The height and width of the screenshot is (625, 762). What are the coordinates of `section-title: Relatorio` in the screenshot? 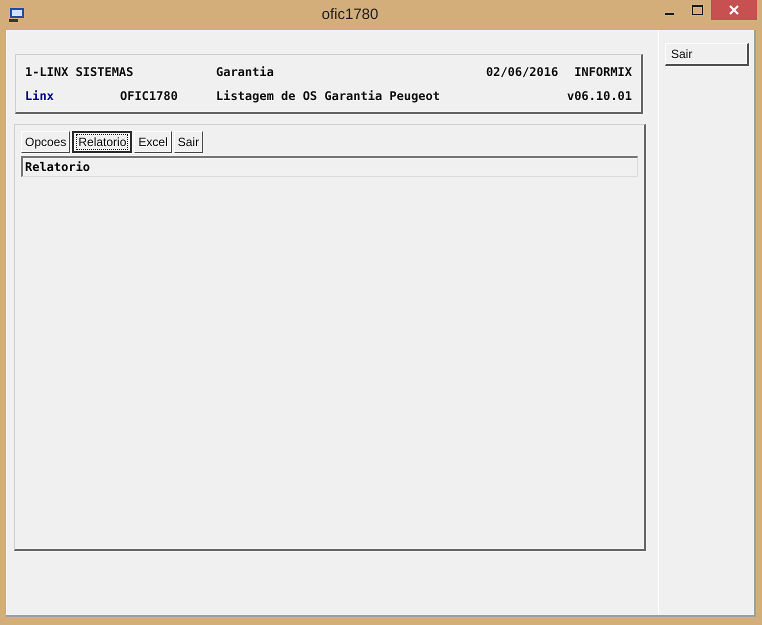 It's located at (329, 166).